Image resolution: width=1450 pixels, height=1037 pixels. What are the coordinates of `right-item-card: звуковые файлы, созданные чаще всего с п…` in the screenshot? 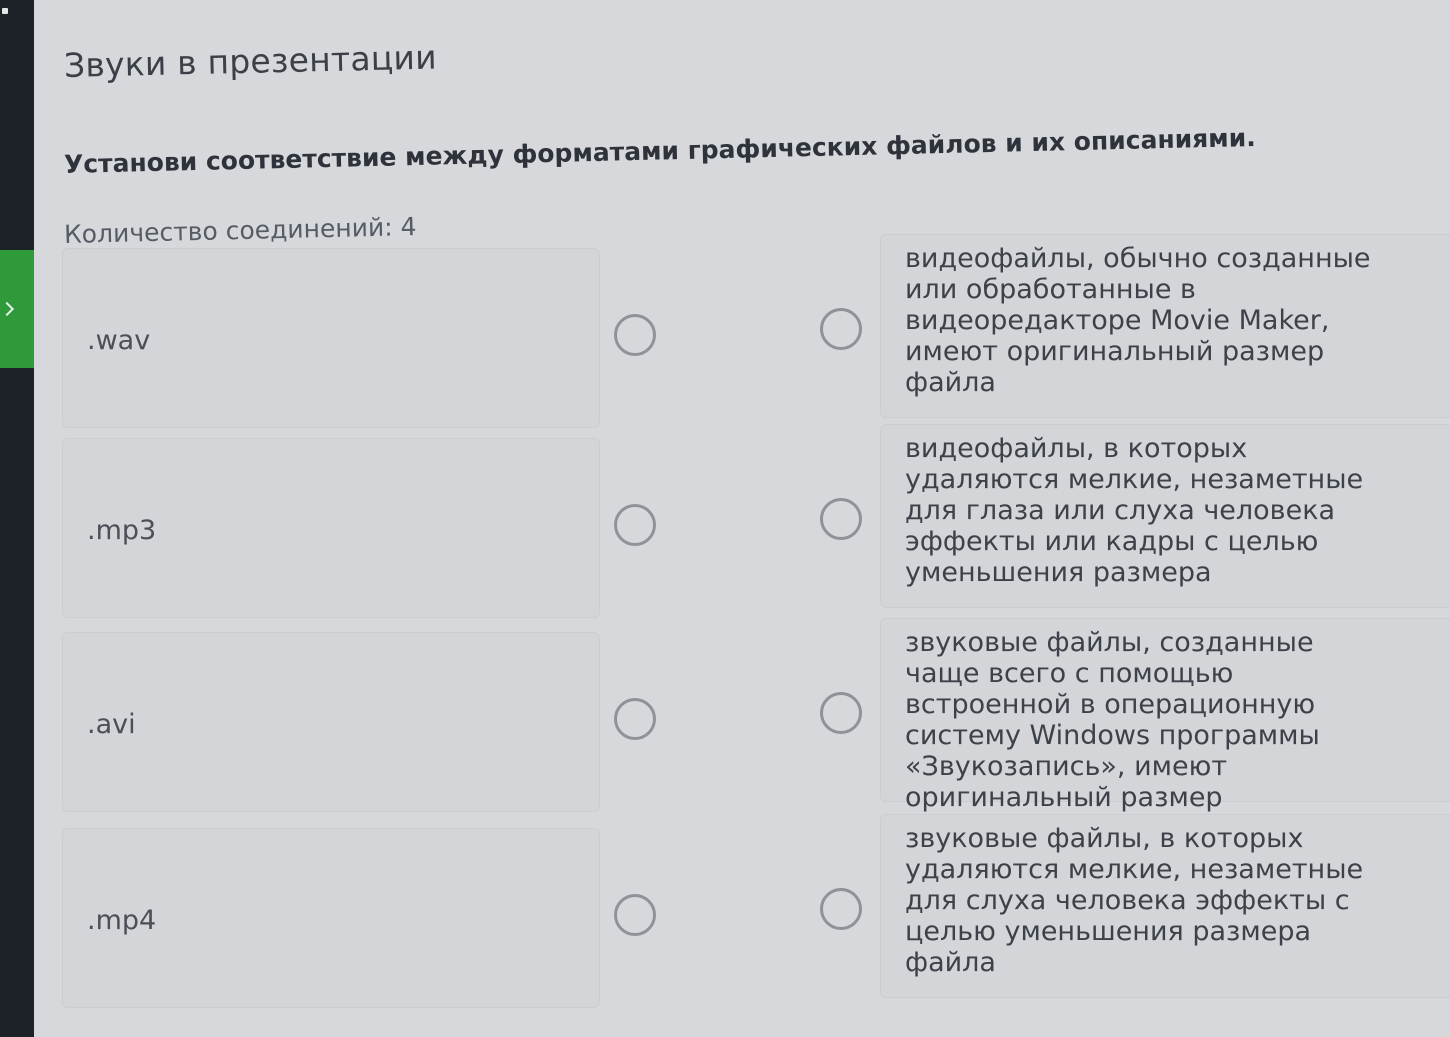 It's located at (1165, 715).